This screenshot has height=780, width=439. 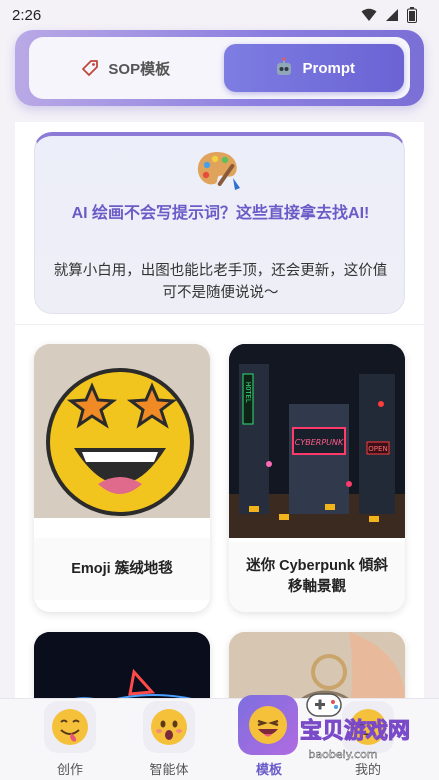 What do you see at coordinates (248, 392) in the screenshot?
I see `hotel-sign: HOTEL` at bounding box center [248, 392].